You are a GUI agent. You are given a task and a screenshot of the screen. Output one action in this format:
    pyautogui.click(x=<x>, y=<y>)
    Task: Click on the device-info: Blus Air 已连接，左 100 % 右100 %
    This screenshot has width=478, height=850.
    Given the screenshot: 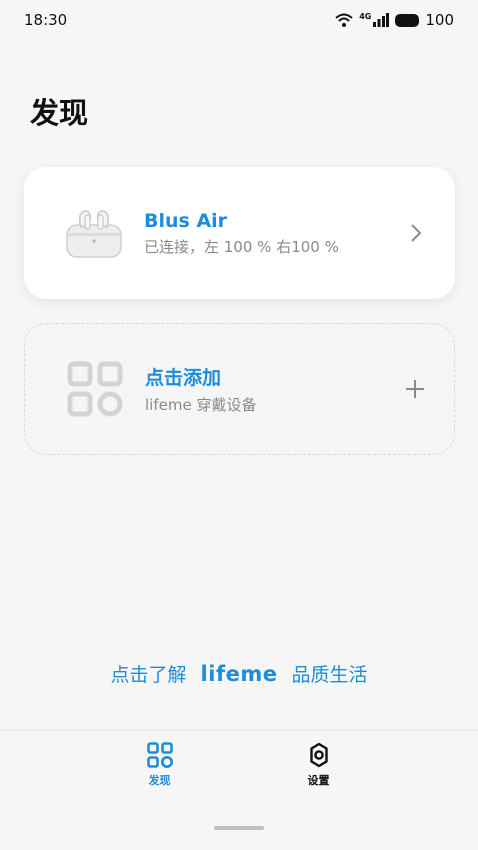 What is the action you would take?
    pyautogui.click(x=271, y=233)
    